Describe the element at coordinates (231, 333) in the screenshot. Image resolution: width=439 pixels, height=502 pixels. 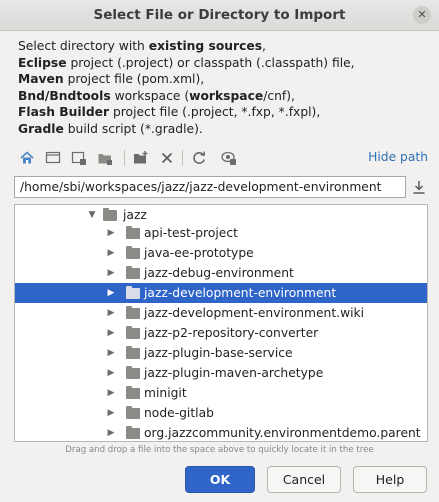
I see `tree-node-label: jazz-p2-repository-converter` at that location.